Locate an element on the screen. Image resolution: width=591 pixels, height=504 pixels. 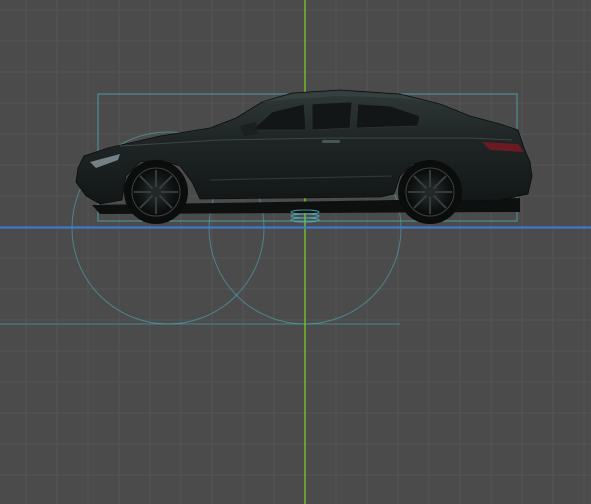
front-wheel is located at coordinates (156, 192).